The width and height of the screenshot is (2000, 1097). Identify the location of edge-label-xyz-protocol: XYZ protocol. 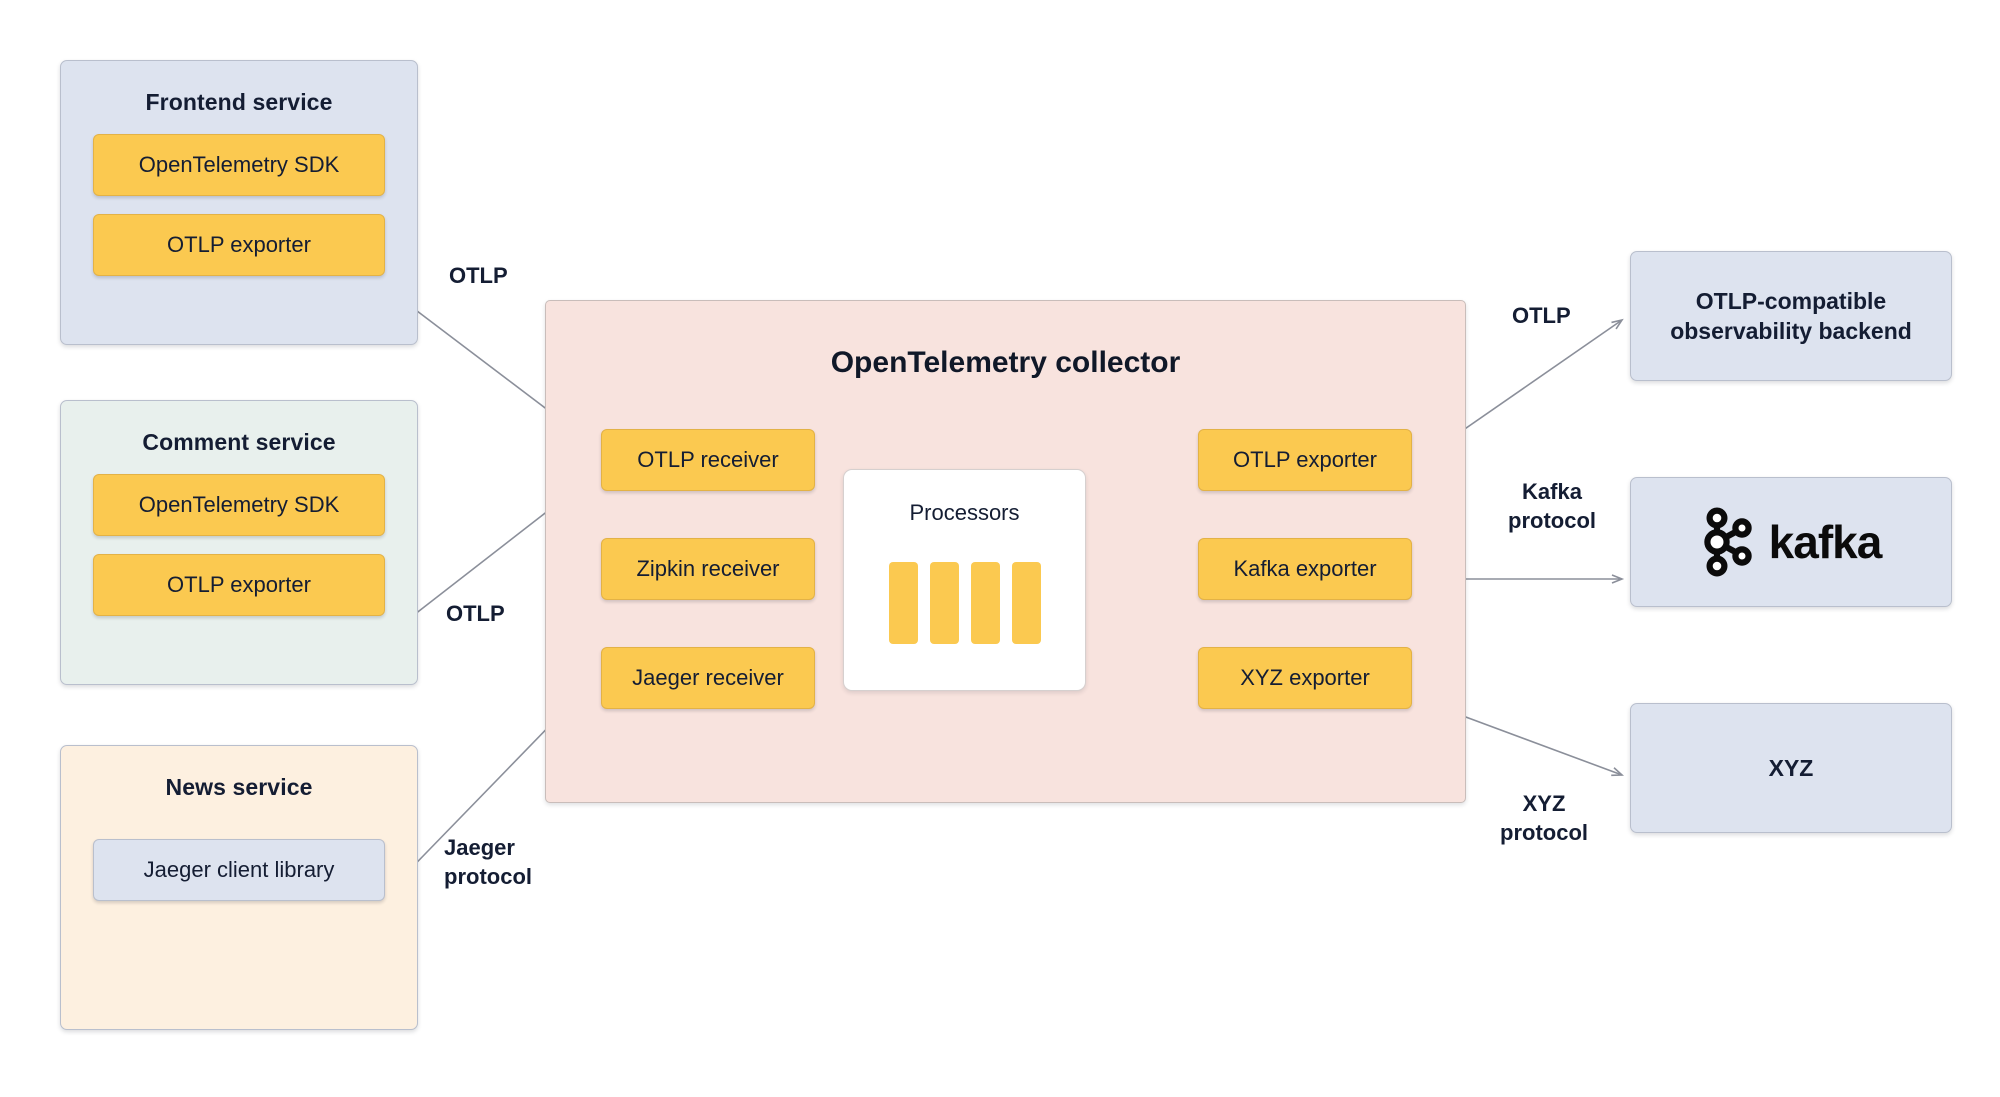
(1544, 818).